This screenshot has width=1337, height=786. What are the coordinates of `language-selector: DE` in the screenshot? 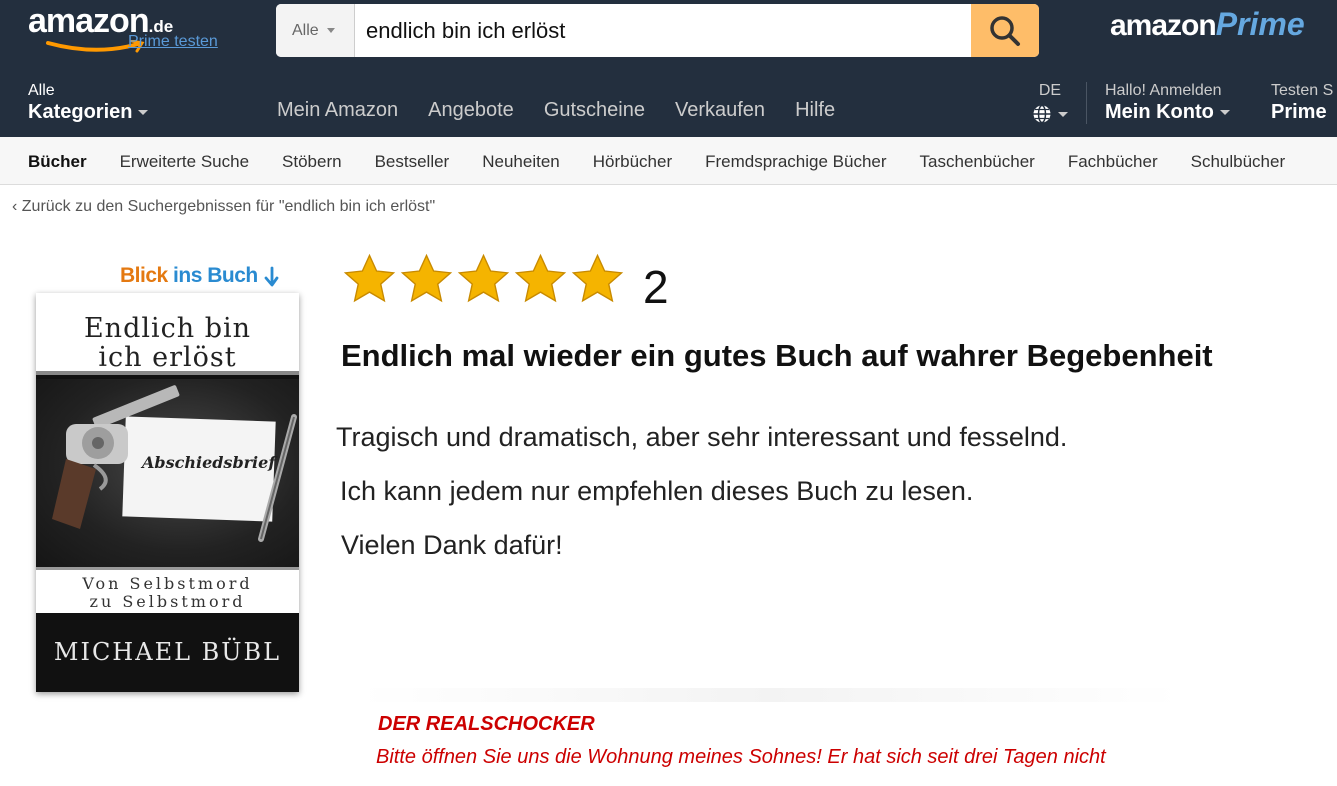 It's located at (1050, 105).